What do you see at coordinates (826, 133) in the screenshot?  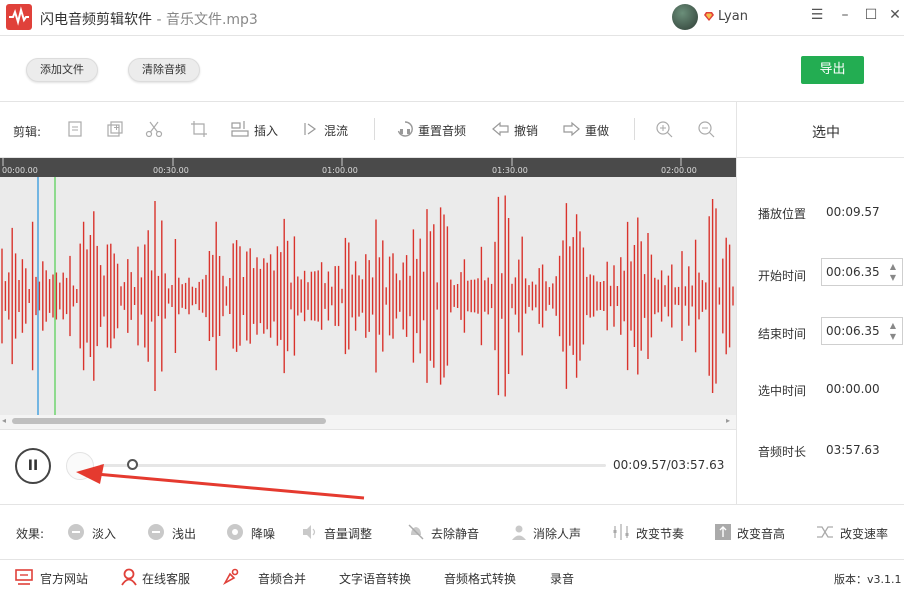 I see `selection-panel-title: 选中` at bounding box center [826, 133].